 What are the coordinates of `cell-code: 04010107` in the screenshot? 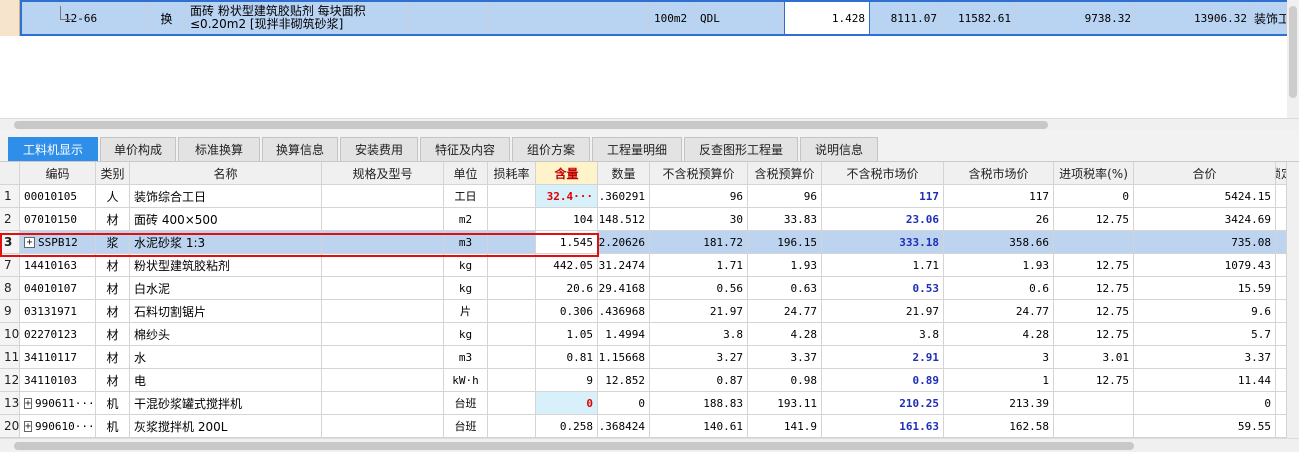 It's located at (58, 288).